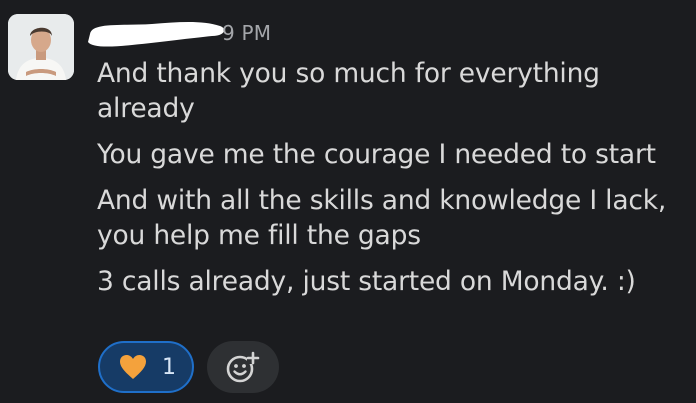 This screenshot has height=403, width=696. I want to click on redacted-username, so click(155, 32).